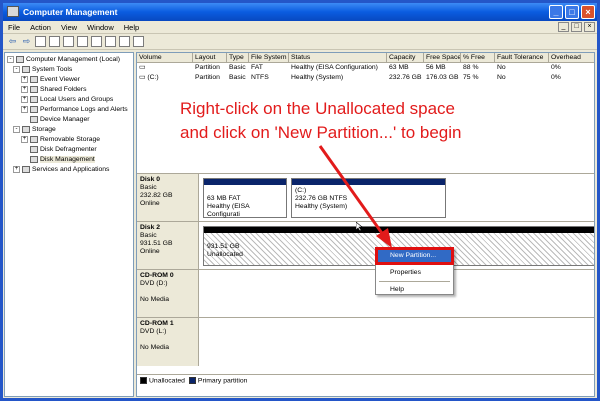 Image resolution: width=600 pixels, height=401 pixels. What do you see at coordinates (563, 27) in the screenshot?
I see `mdi-minimize-button: _` at bounding box center [563, 27].